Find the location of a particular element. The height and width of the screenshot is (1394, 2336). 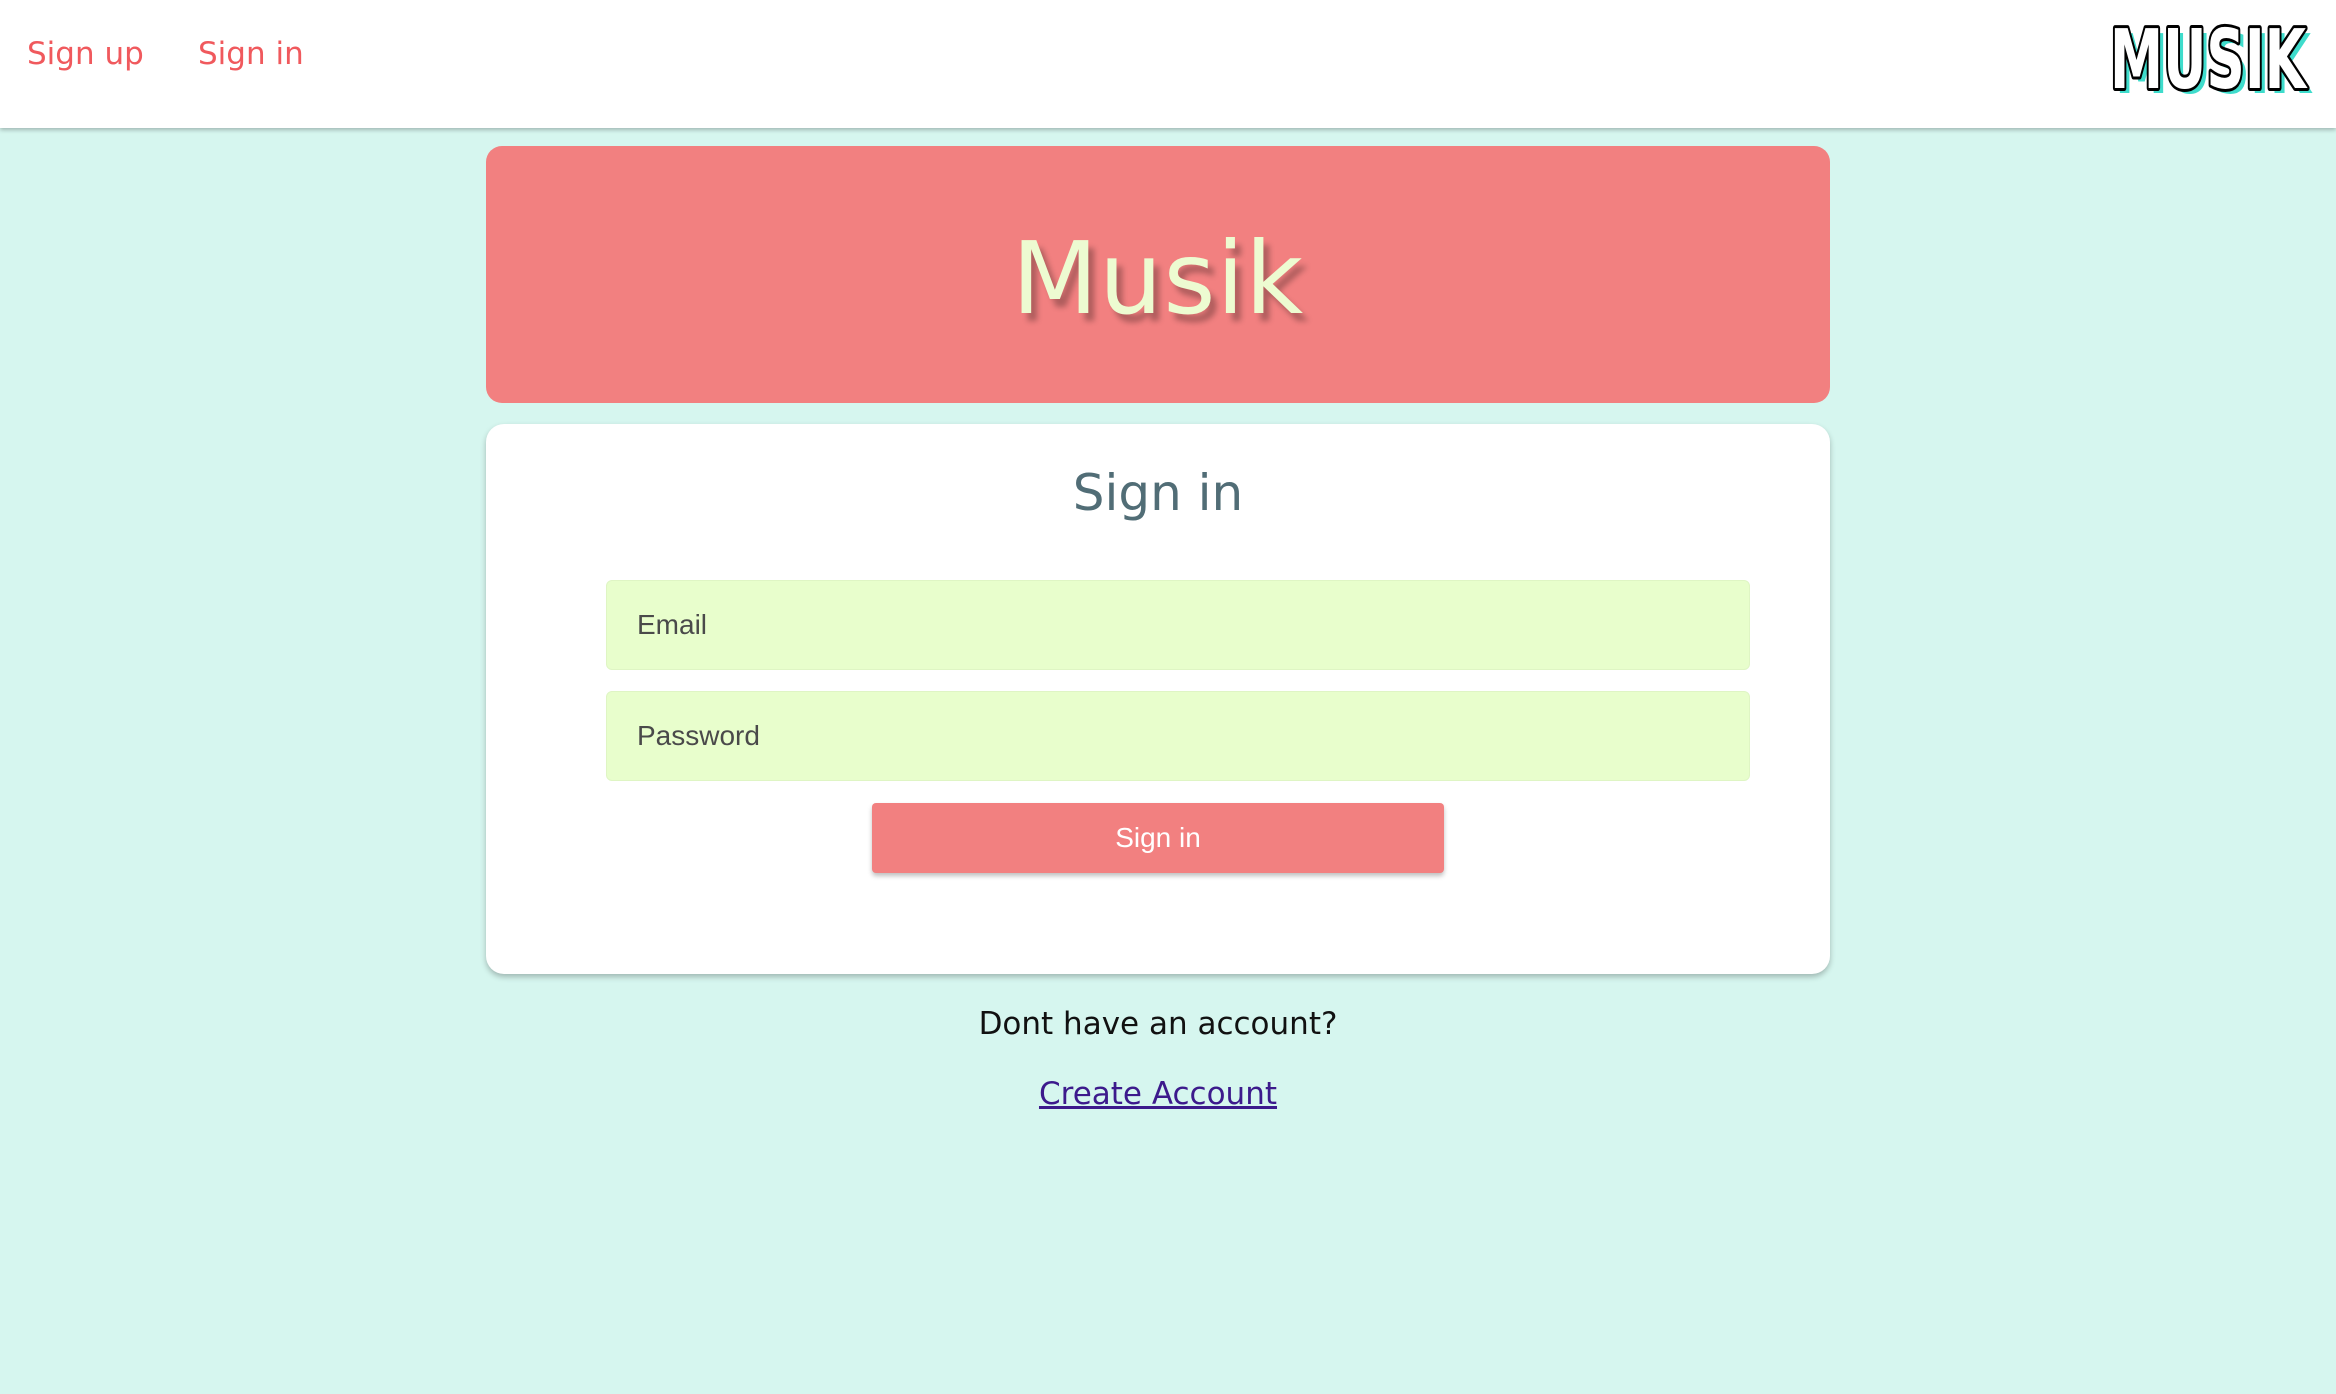

nav-signin-link: Sign in is located at coordinates (251, 54).